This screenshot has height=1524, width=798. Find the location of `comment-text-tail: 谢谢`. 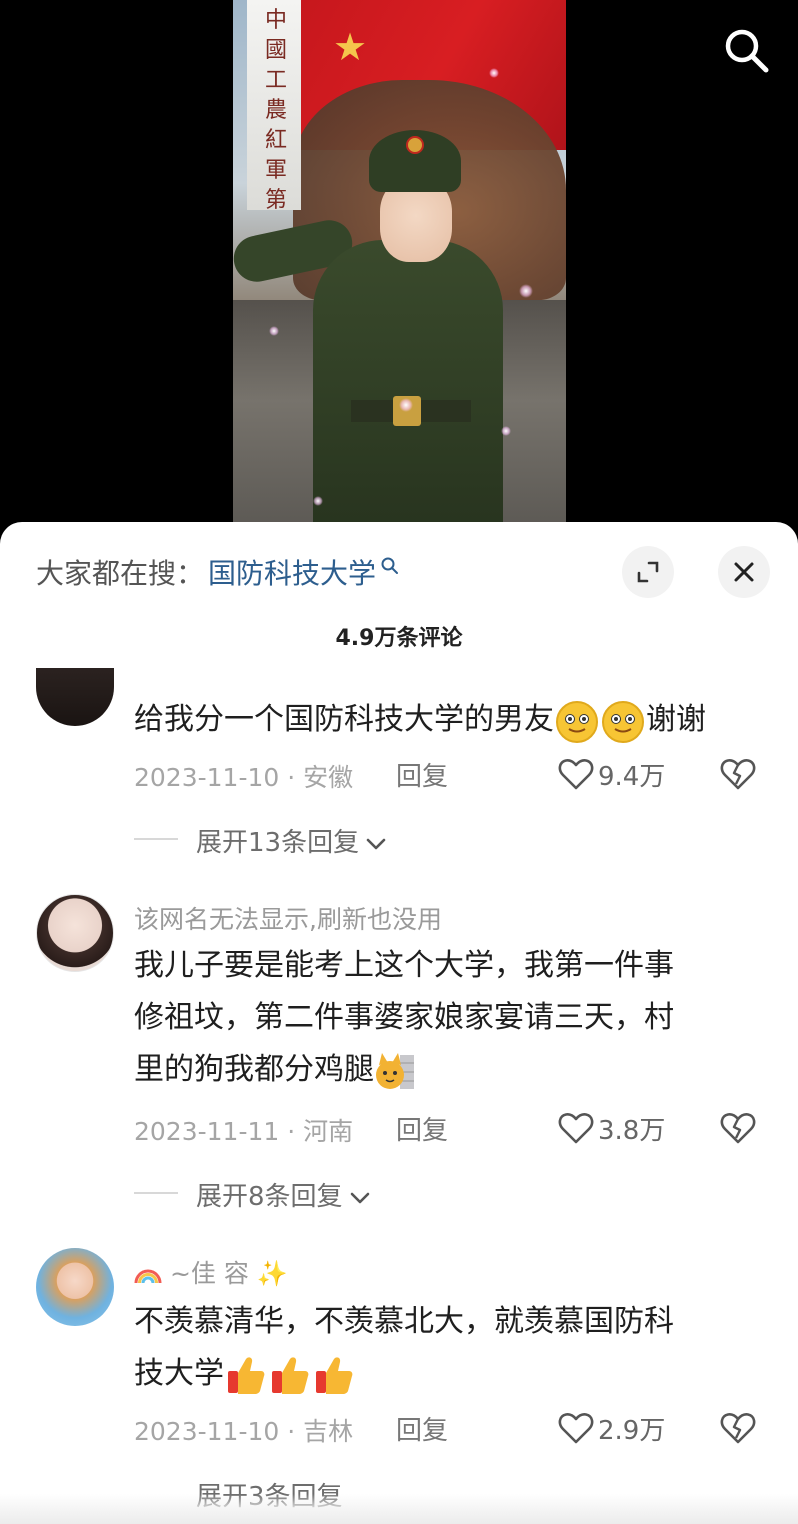

comment-text-tail: 谢谢 is located at coordinates (676, 719).